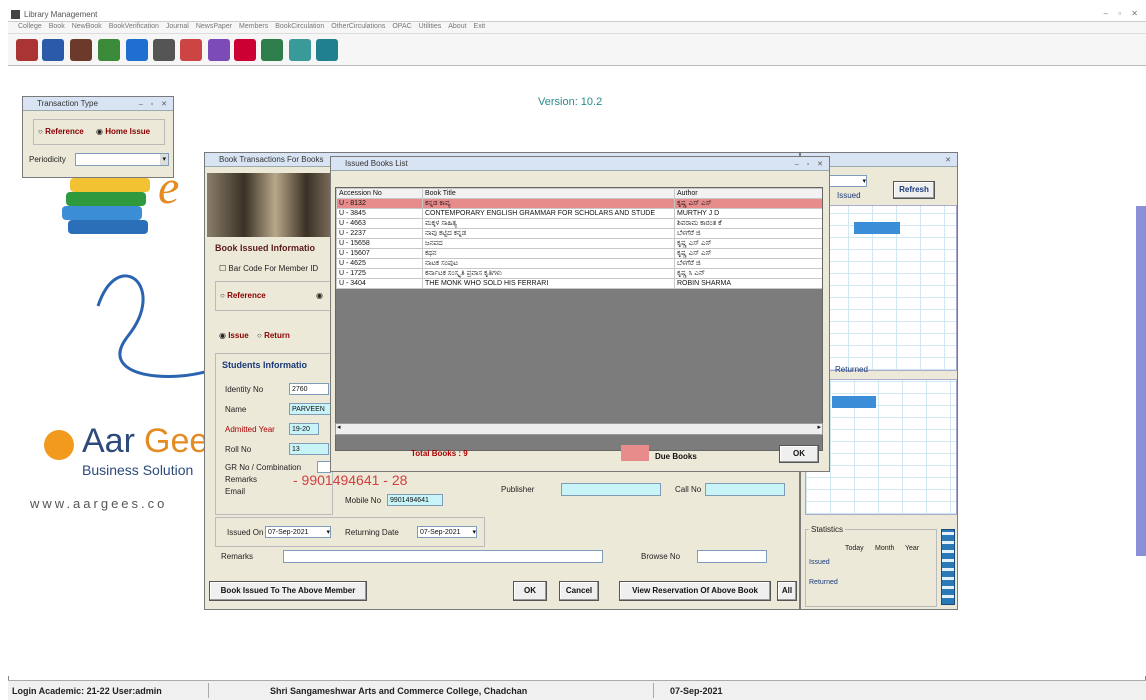 The image size is (1146, 700). I want to click on admitted-year-label: Admitted Year, so click(250, 429).